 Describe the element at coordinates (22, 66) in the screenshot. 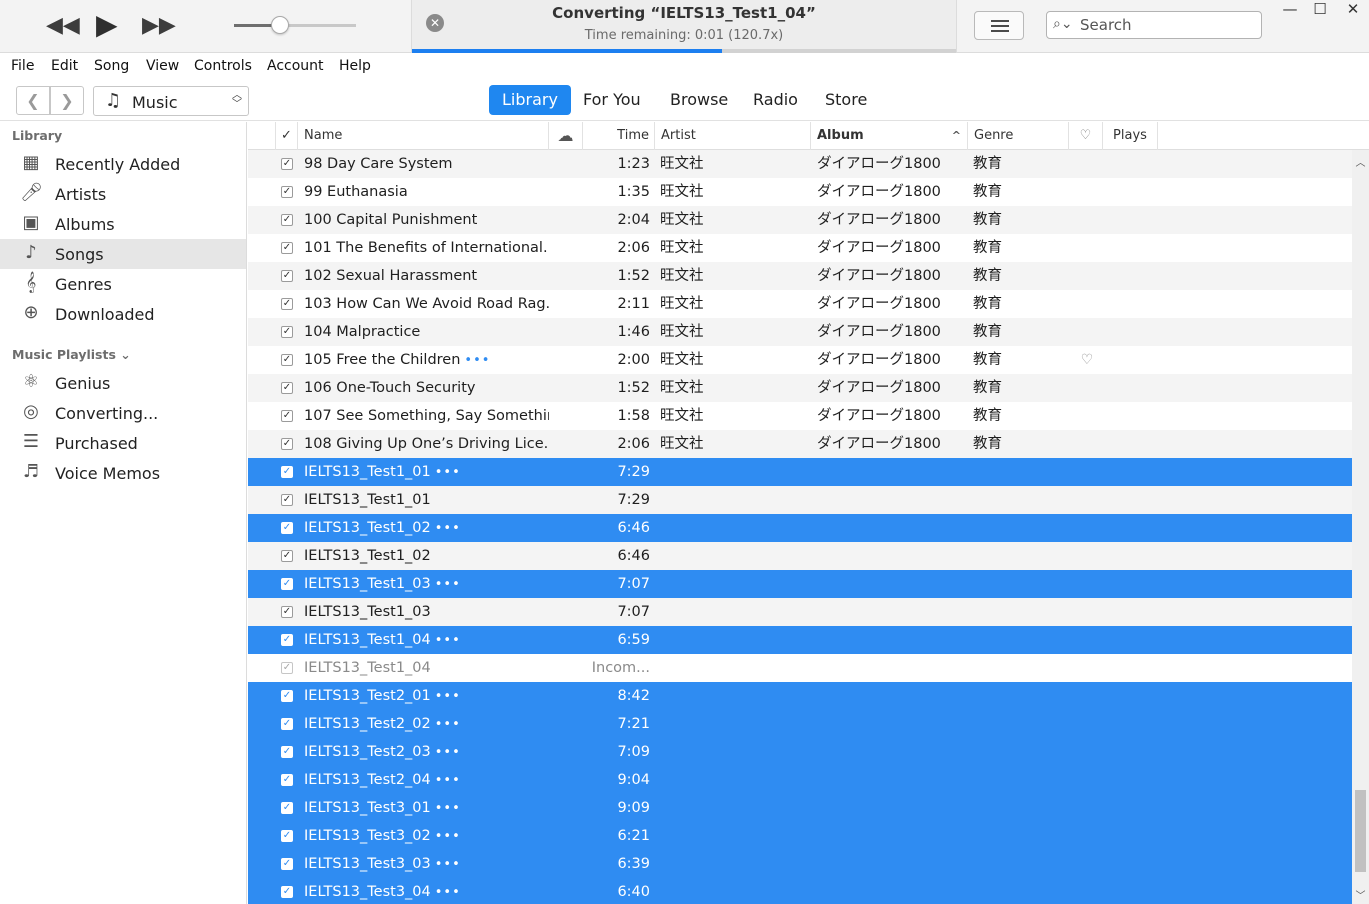

I see `menu-file: File` at that location.